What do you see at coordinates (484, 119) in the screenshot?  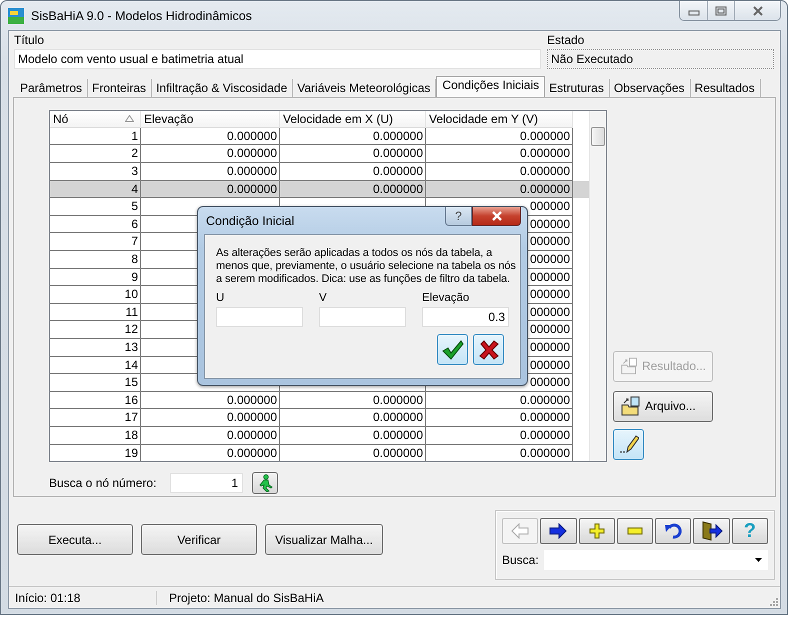 I see `column-header-label: Velocidade em Y (V)` at bounding box center [484, 119].